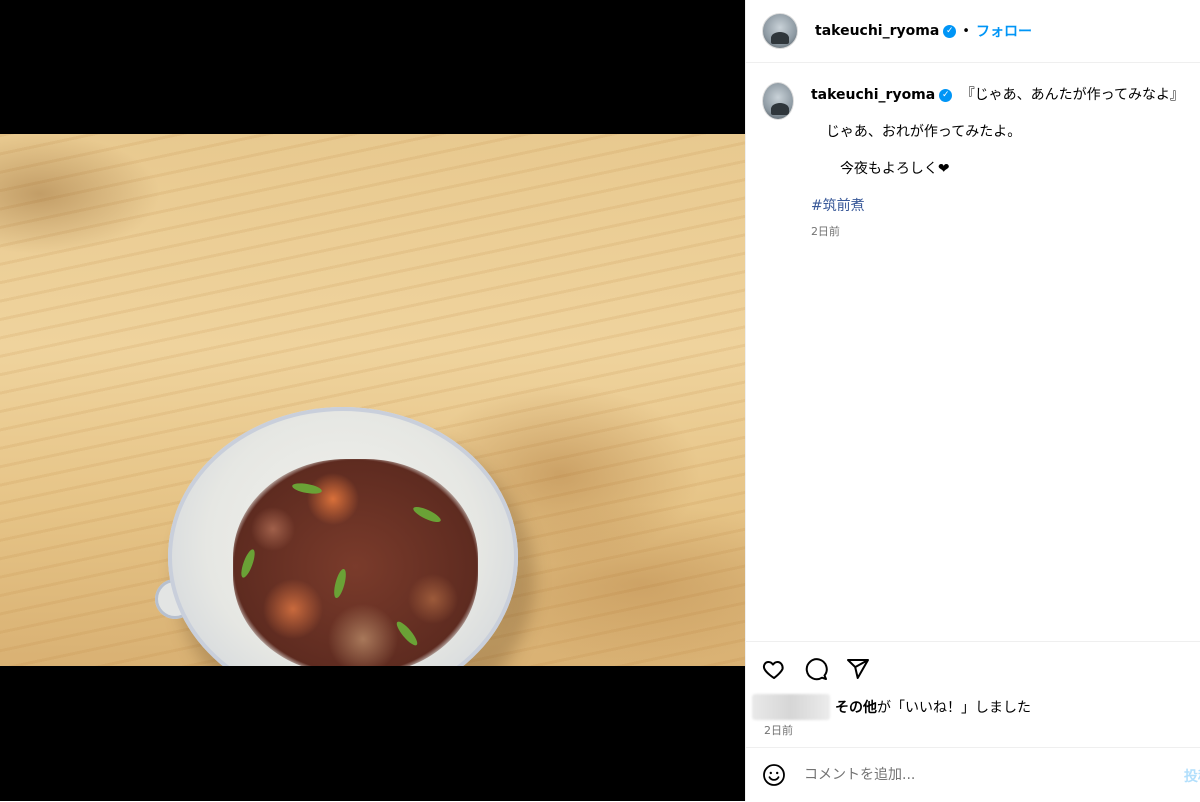  Describe the element at coordinates (1004, 31) in the screenshot. I see `follow-button: フォロー` at that location.